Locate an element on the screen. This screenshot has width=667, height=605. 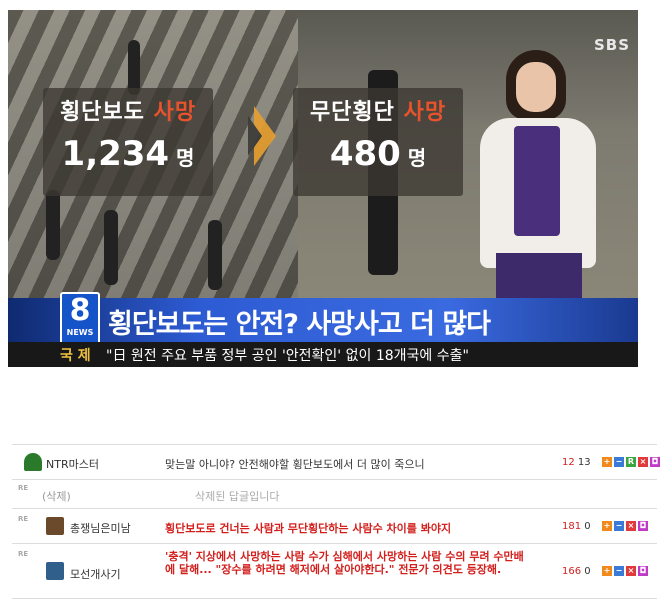
comment-text: 맞는말 아니야? 안전해야할 횡단보도에서 더 많이 죽으니 is located at coordinates (295, 464).